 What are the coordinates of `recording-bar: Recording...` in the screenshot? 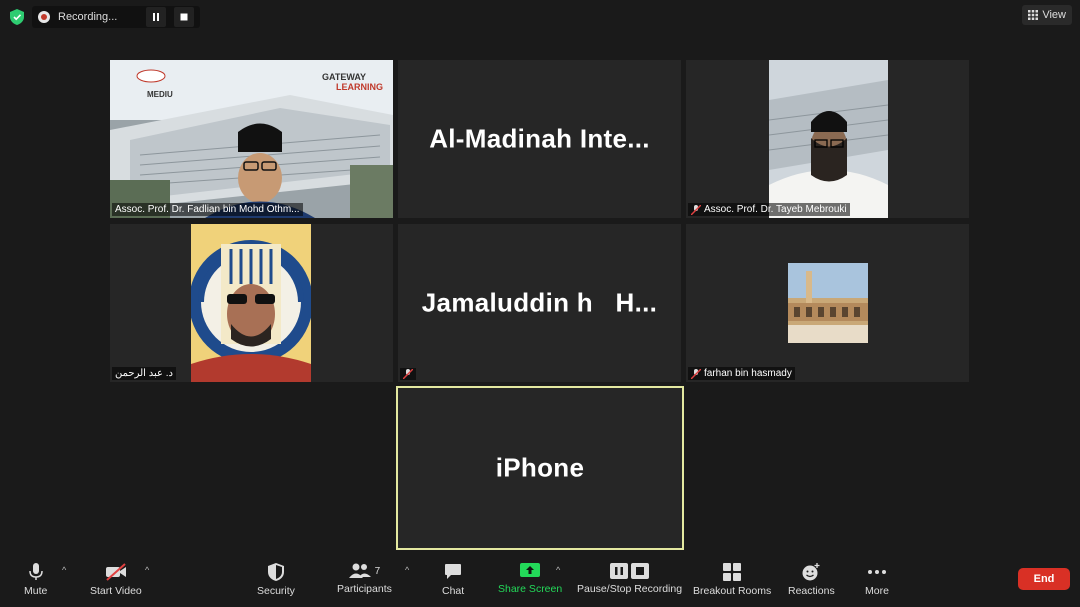 It's located at (104, 17).